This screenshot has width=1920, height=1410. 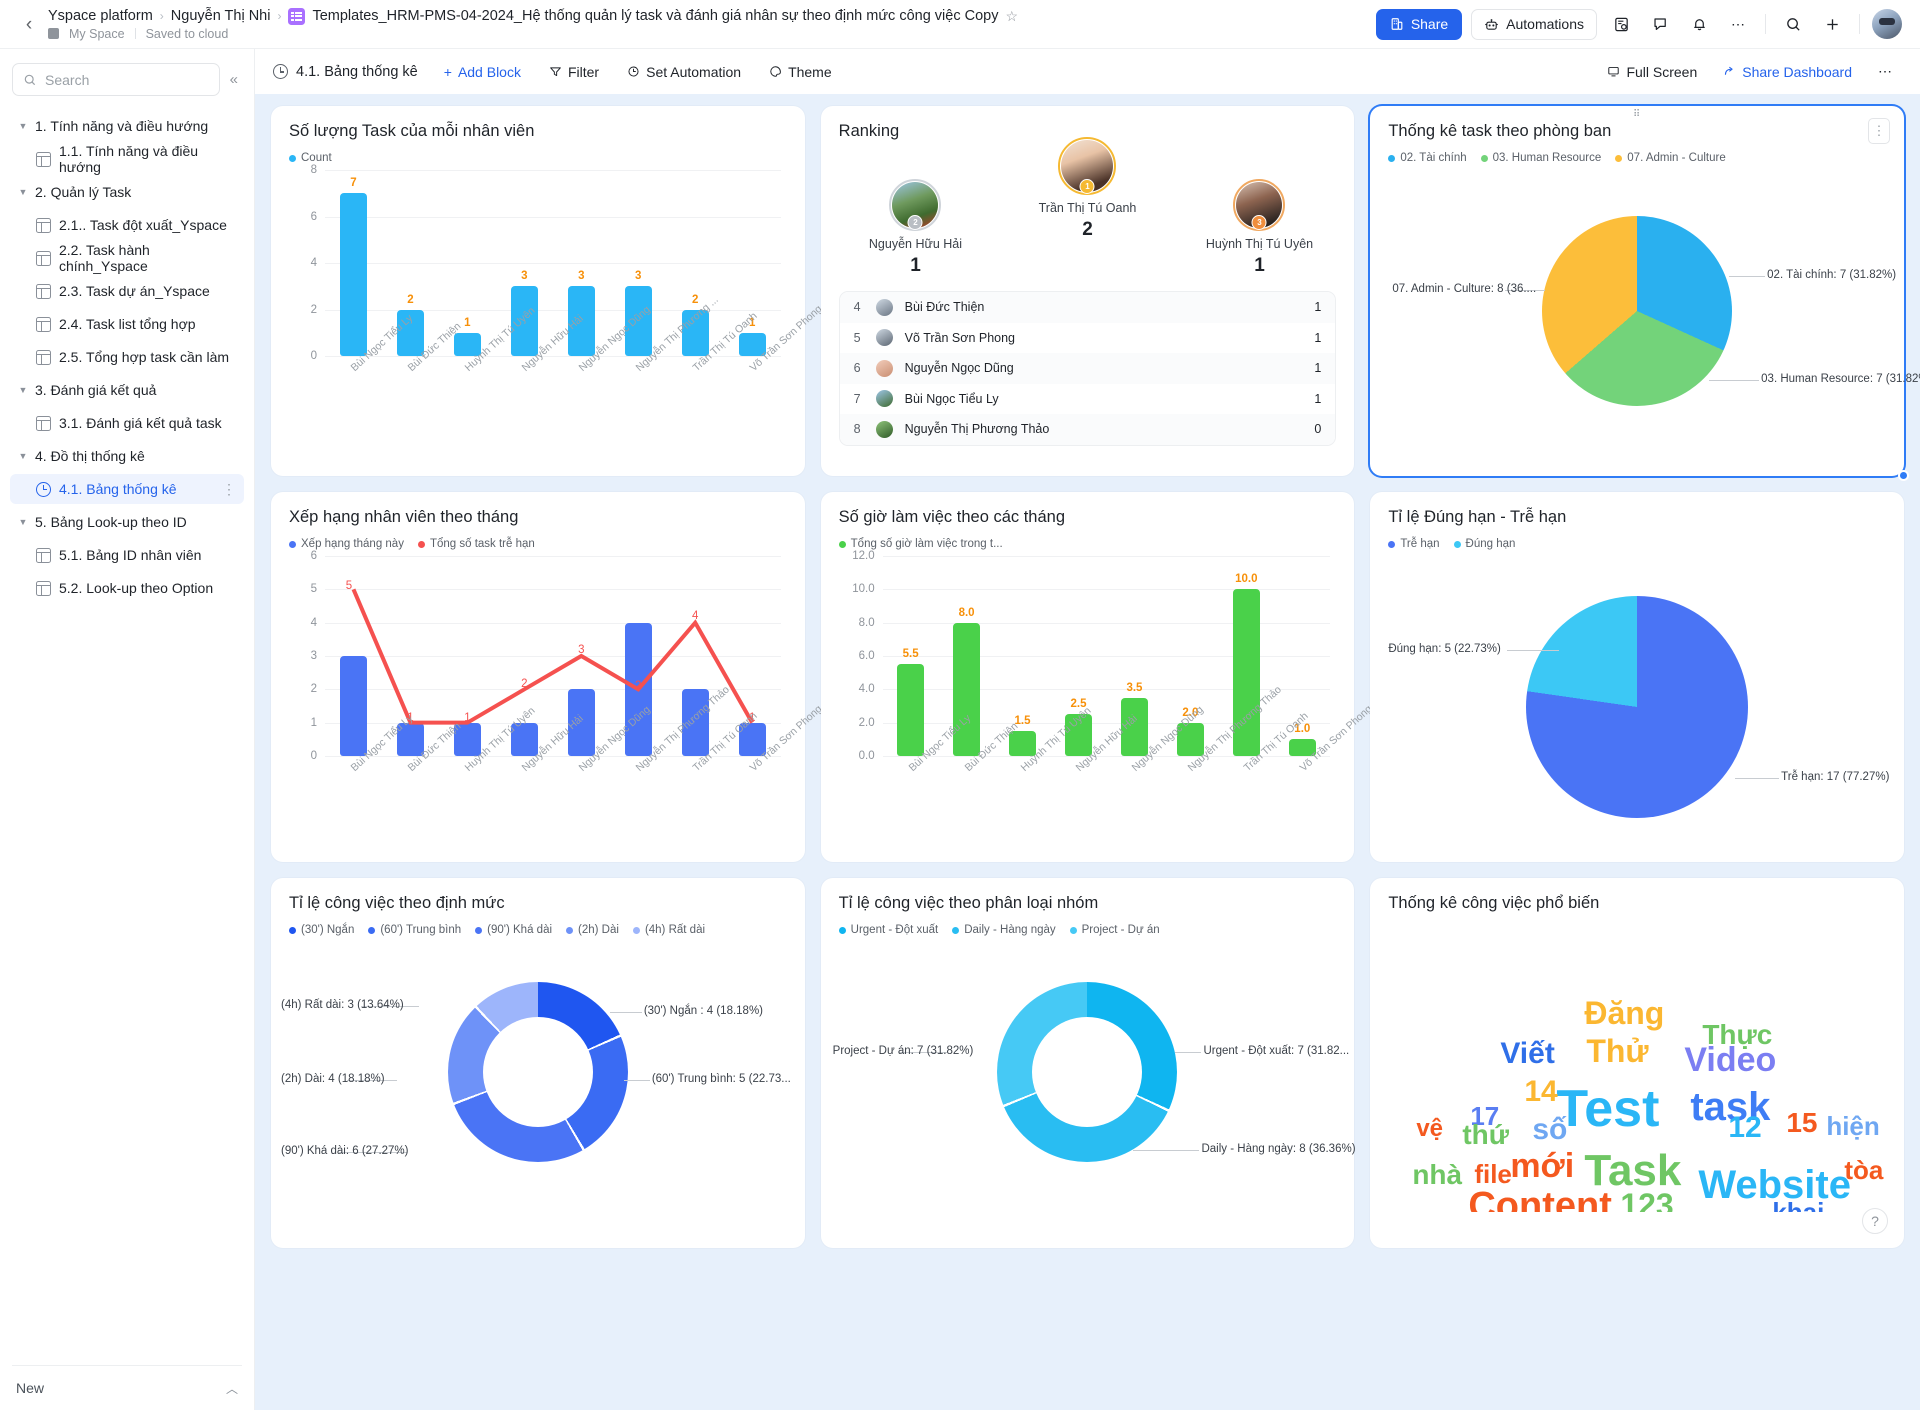 What do you see at coordinates (479, 930) in the screenshot?
I see `legend-dot` at bounding box center [479, 930].